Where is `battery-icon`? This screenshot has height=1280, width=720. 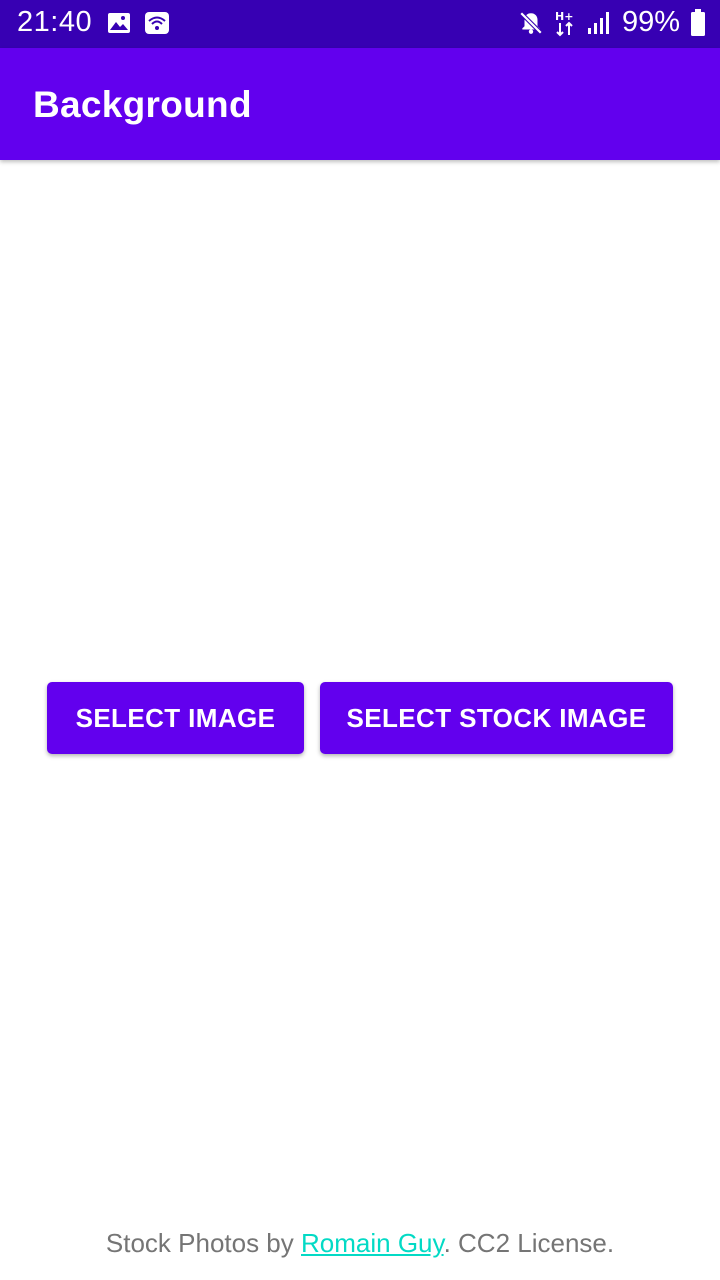 battery-icon is located at coordinates (698, 22).